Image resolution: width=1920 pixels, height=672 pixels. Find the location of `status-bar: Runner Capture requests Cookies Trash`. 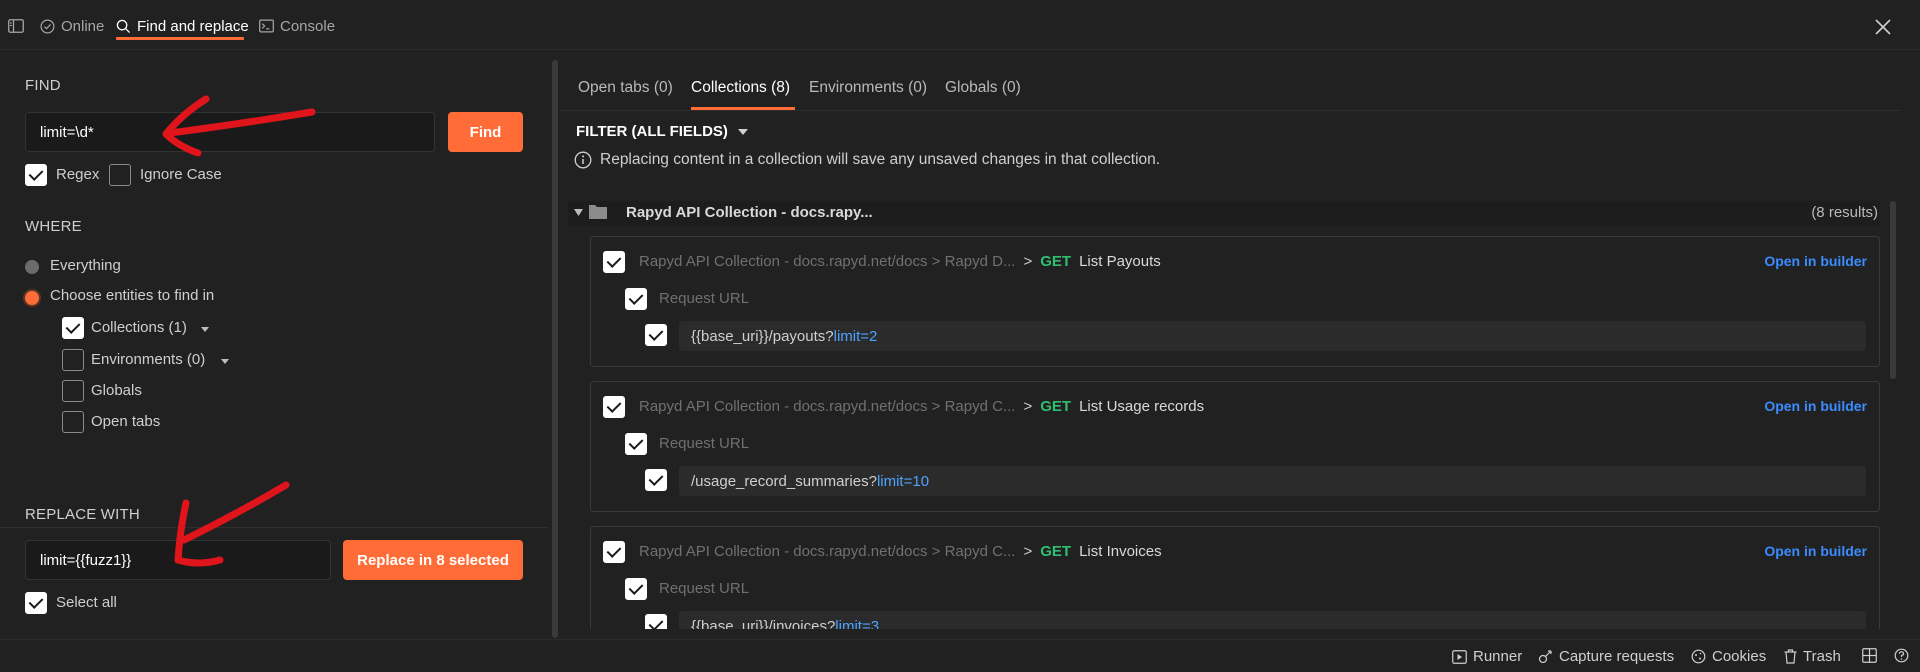

status-bar: Runner Capture requests Cookies Trash is located at coordinates (960, 655).